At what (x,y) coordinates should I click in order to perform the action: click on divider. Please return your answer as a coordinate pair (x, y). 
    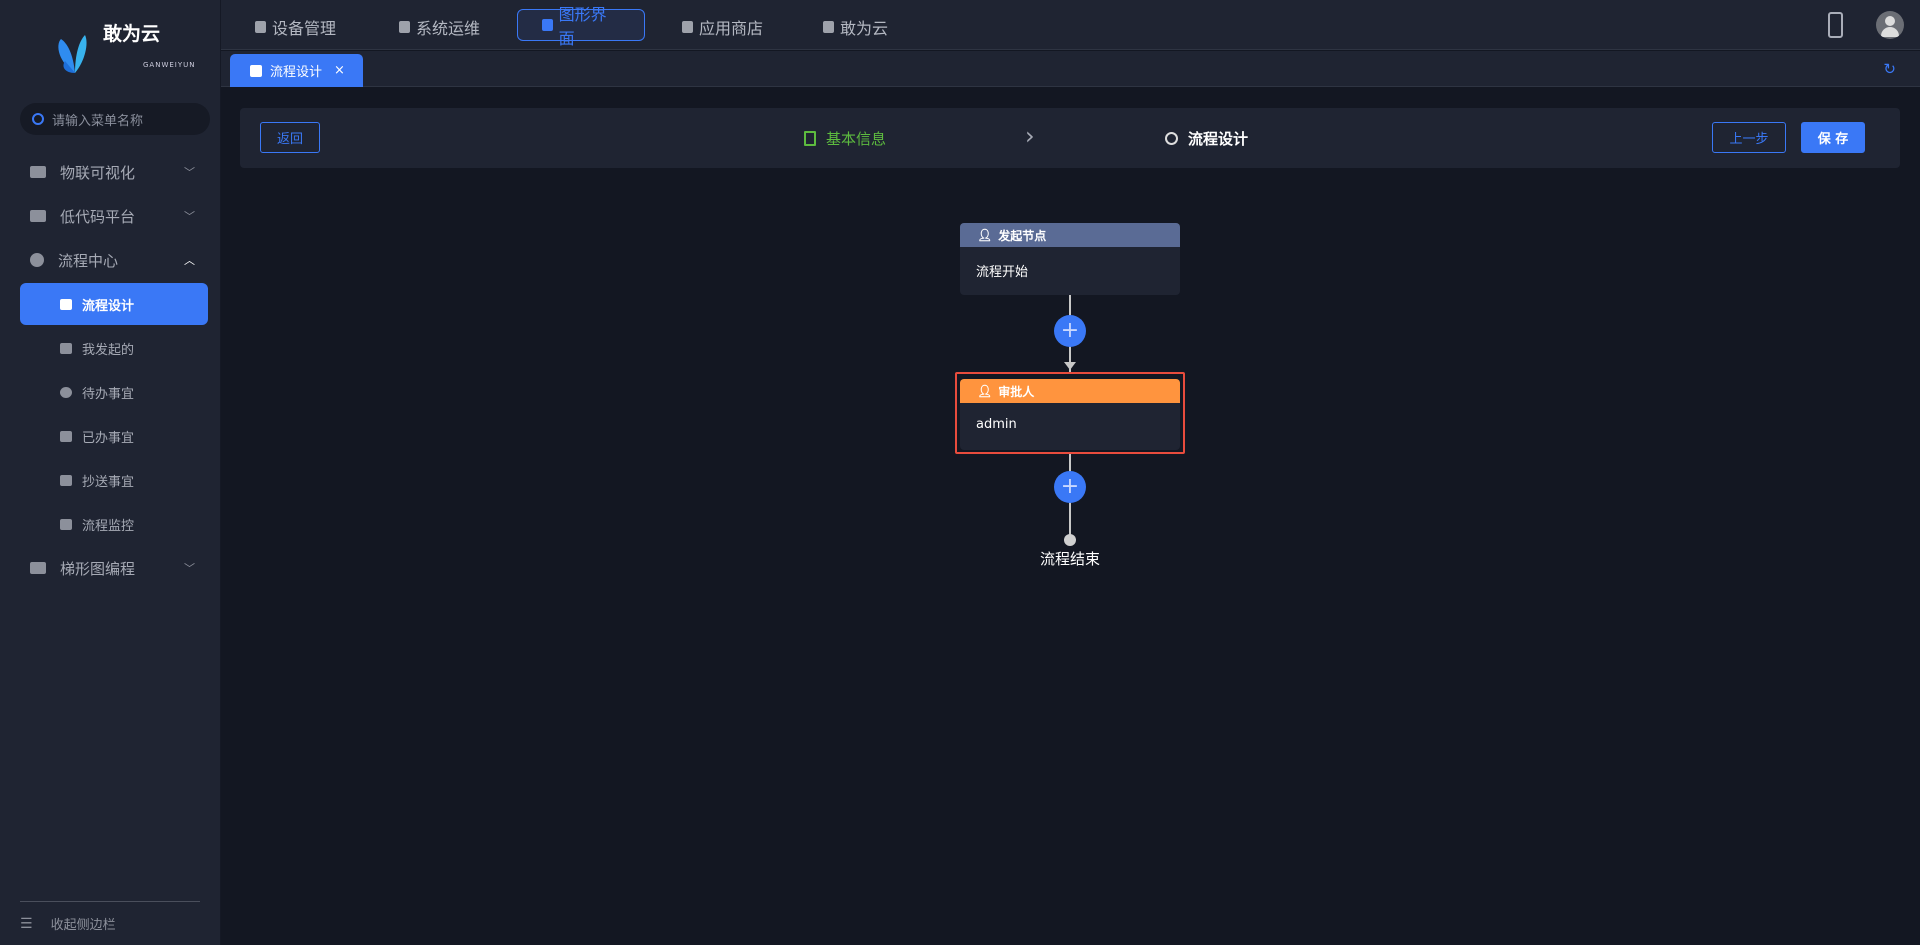
    Looking at the image, I should click on (110, 901).